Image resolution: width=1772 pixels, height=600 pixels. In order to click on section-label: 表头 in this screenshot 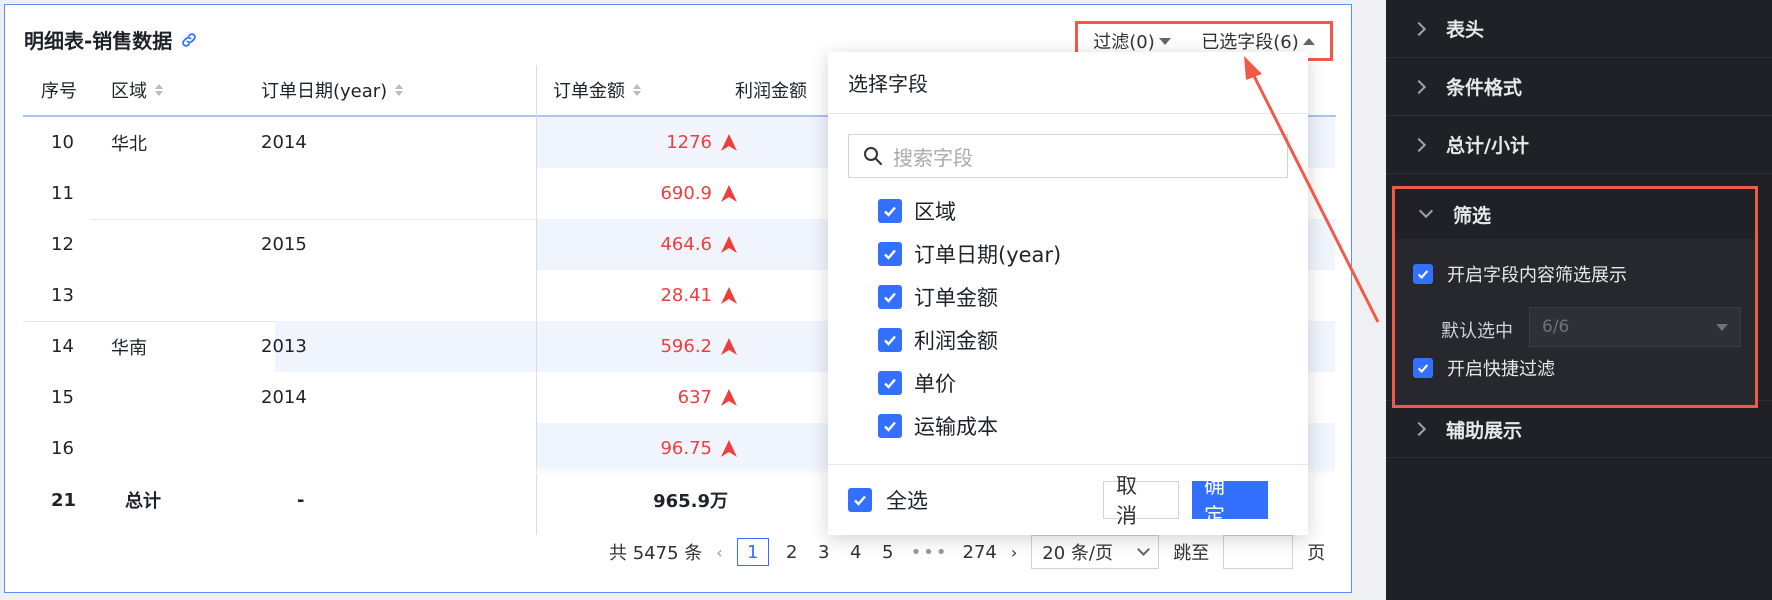, I will do `click(1465, 30)`.